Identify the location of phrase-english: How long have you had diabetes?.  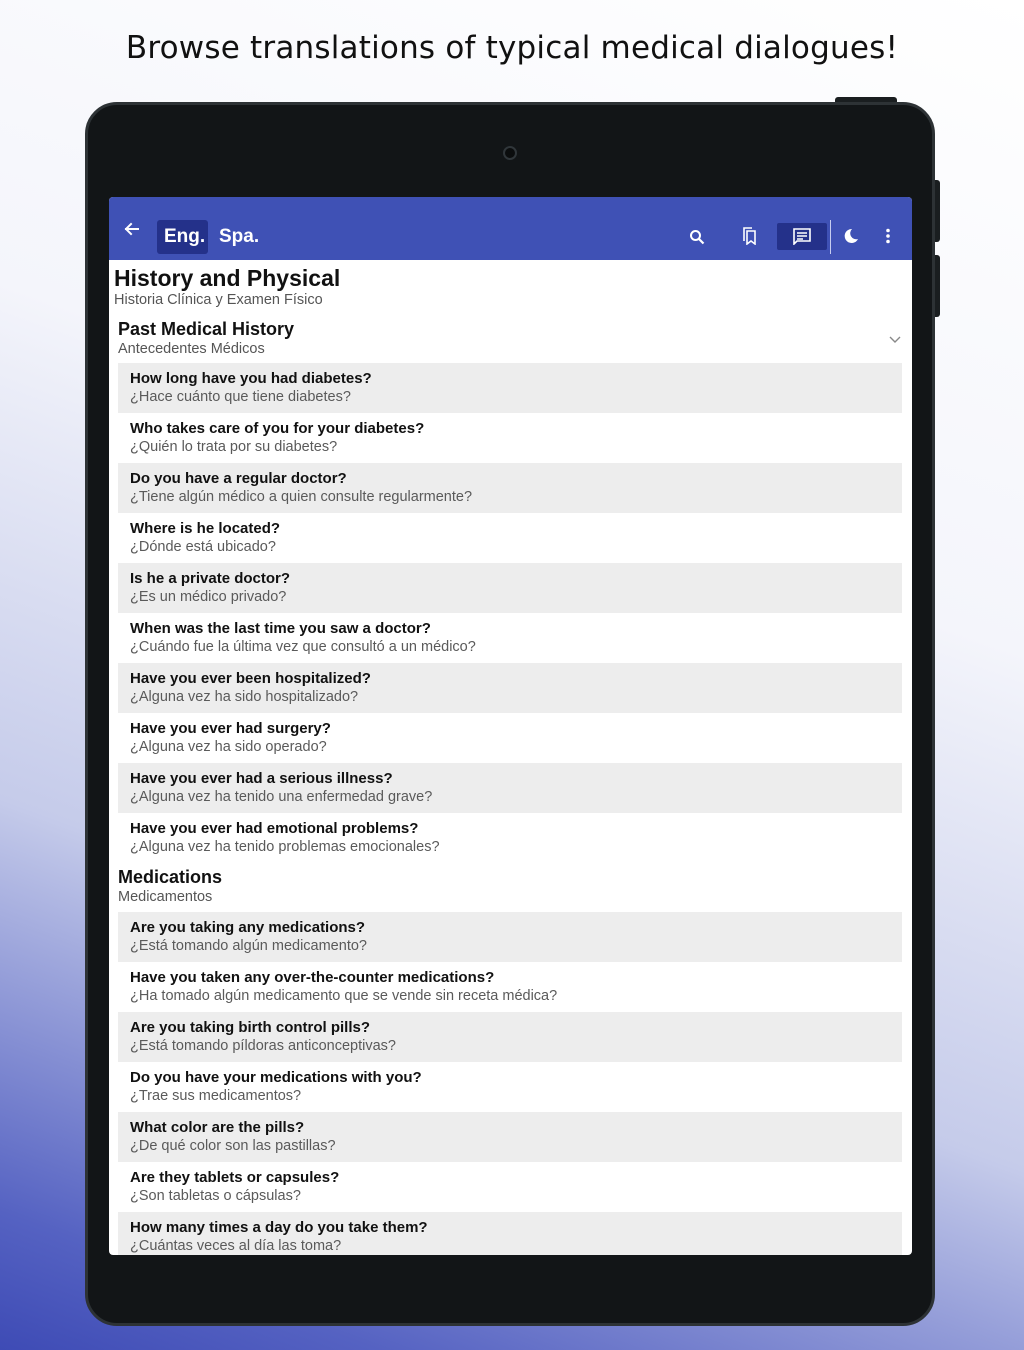
(251, 378).